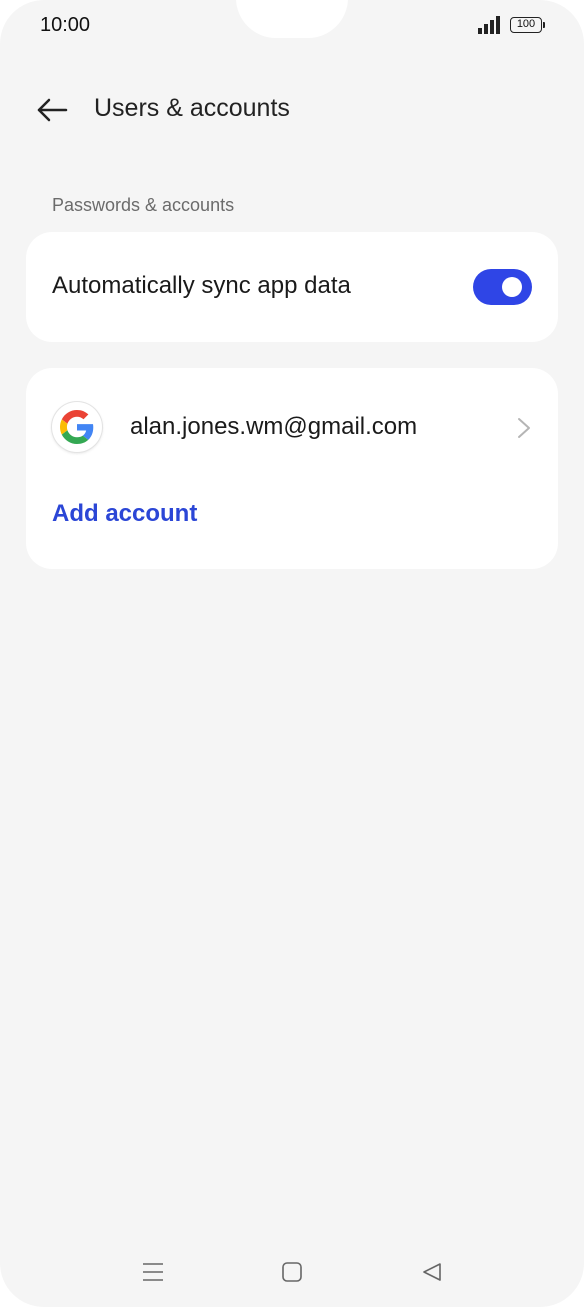  Describe the element at coordinates (274, 426) in the screenshot. I see `account-email: alan.jones.wm@gmail.com` at that location.